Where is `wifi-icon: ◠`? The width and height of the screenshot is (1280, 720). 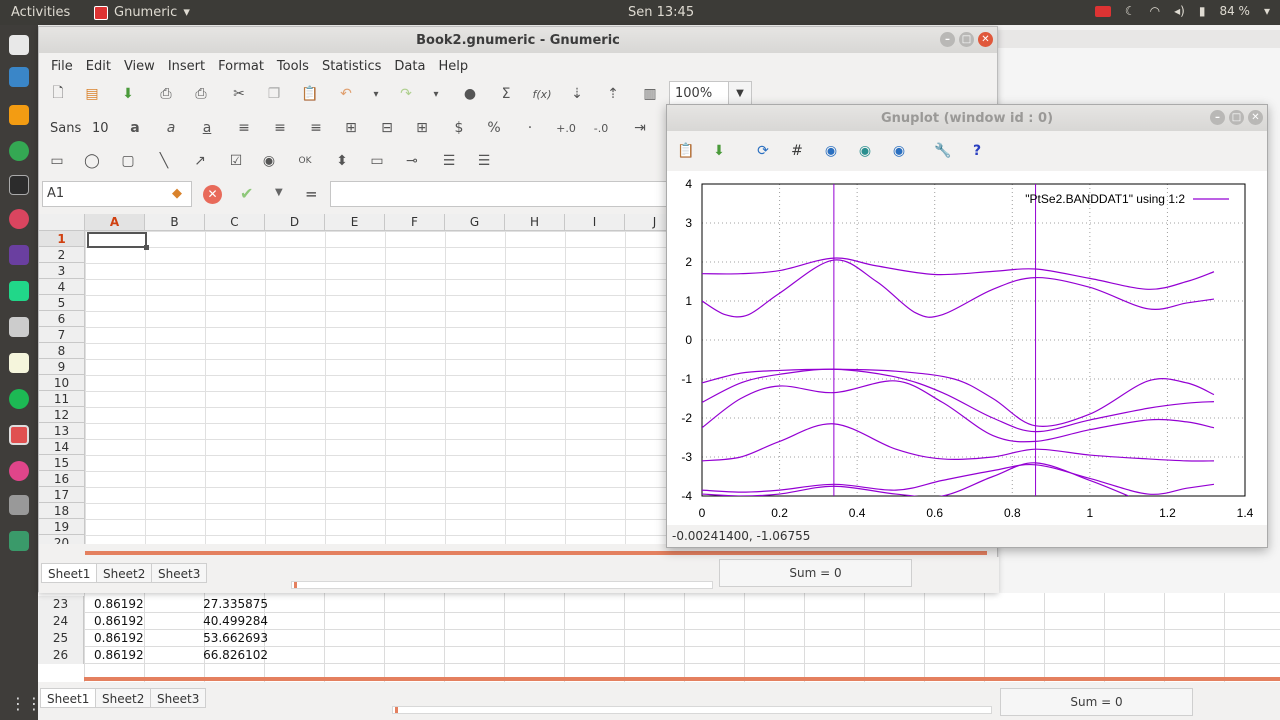
wifi-icon: ◠ is located at coordinates (1155, 11).